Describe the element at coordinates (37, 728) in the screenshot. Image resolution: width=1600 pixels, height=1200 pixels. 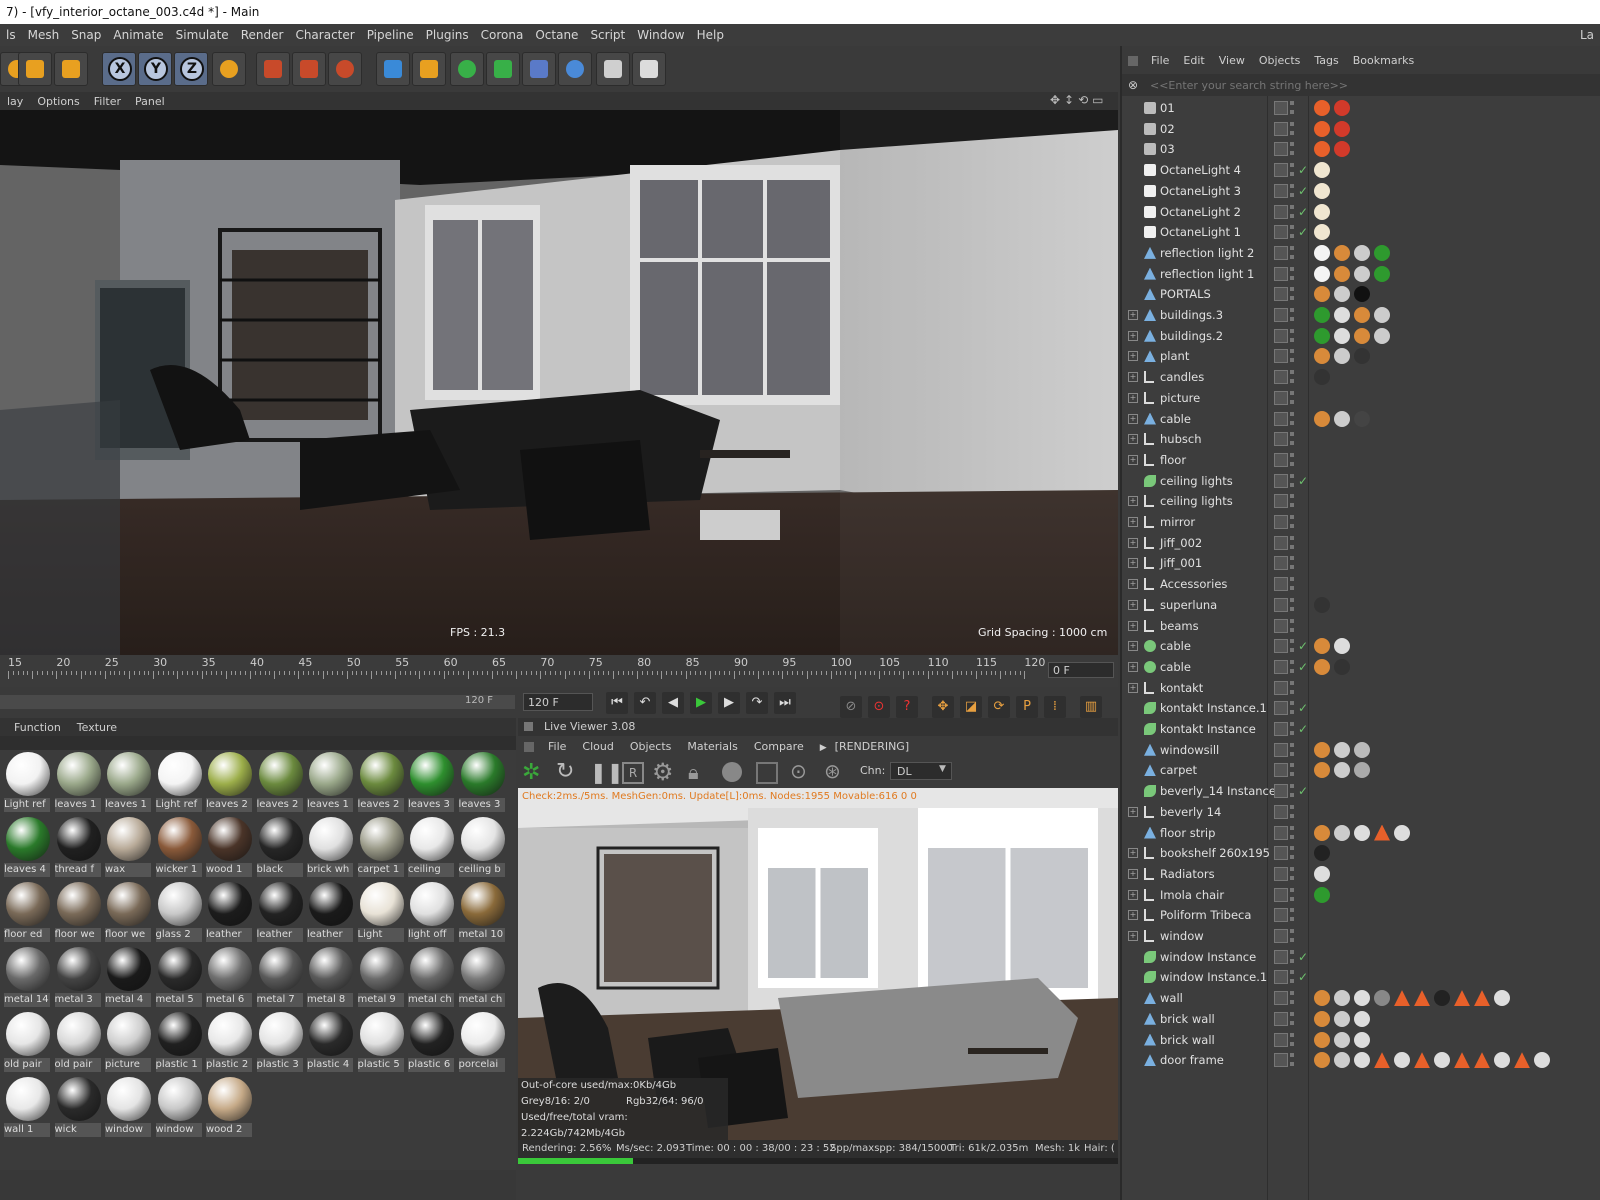
I see `material-menu-item-0: Function` at that location.